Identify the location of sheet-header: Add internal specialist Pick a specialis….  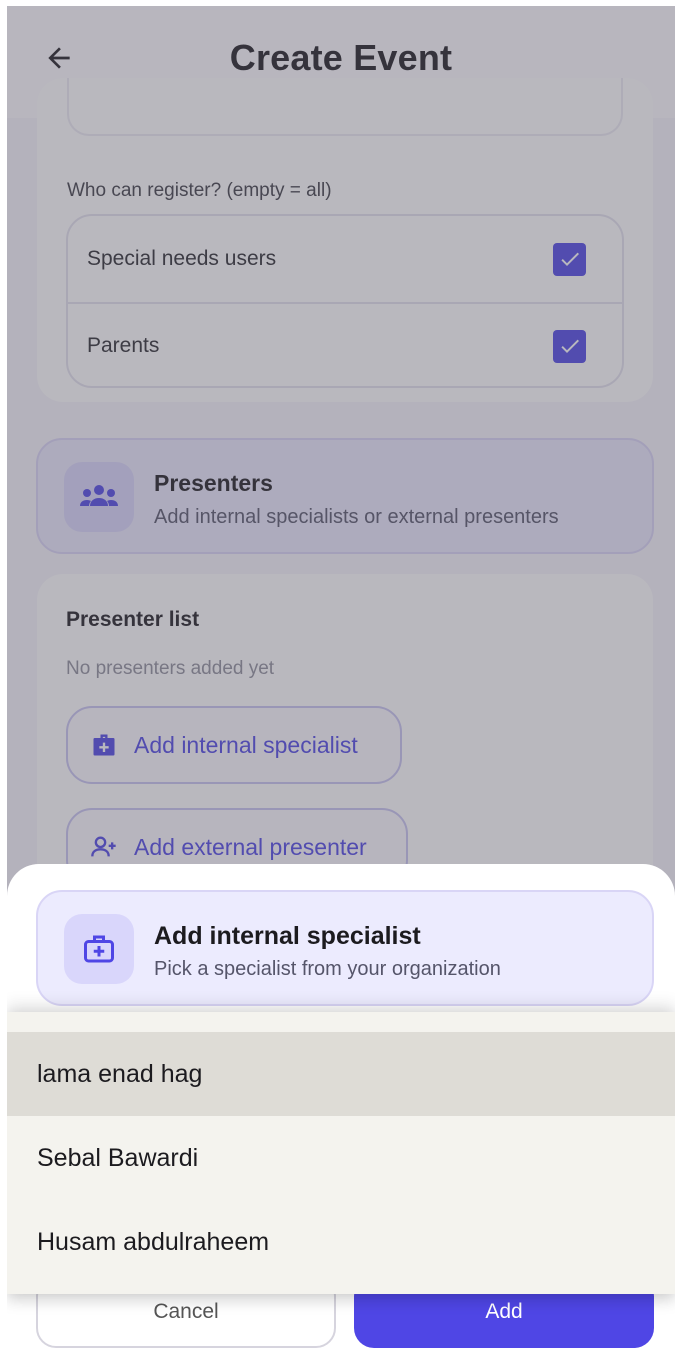
(345, 948).